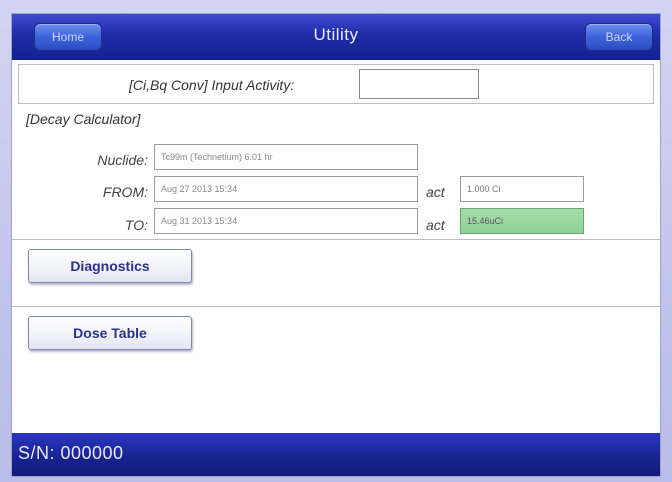 The height and width of the screenshot is (482, 672). Describe the element at coordinates (110, 266) in the screenshot. I see `diagnostics-button: Diagnostics` at that location.